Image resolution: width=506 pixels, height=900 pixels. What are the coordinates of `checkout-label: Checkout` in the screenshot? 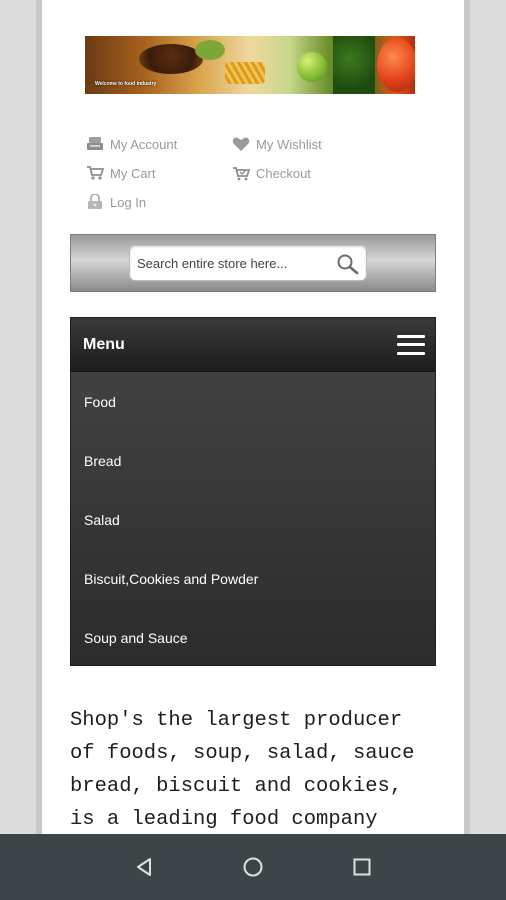 It's located at (283, 173).